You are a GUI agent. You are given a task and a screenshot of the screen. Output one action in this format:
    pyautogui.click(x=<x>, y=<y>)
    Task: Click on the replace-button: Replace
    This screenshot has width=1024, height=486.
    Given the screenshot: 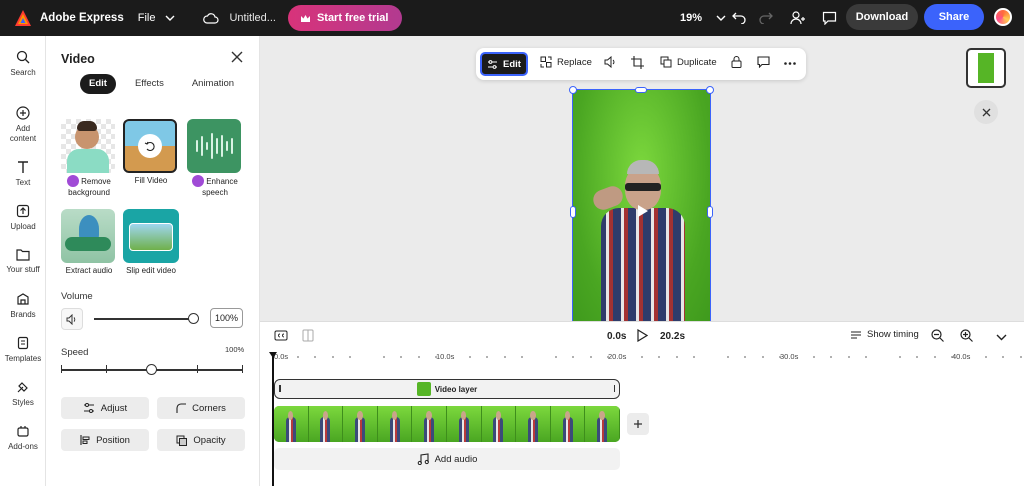 What is the action you would take?
    pyautogui.click(x=566, y=62)
    